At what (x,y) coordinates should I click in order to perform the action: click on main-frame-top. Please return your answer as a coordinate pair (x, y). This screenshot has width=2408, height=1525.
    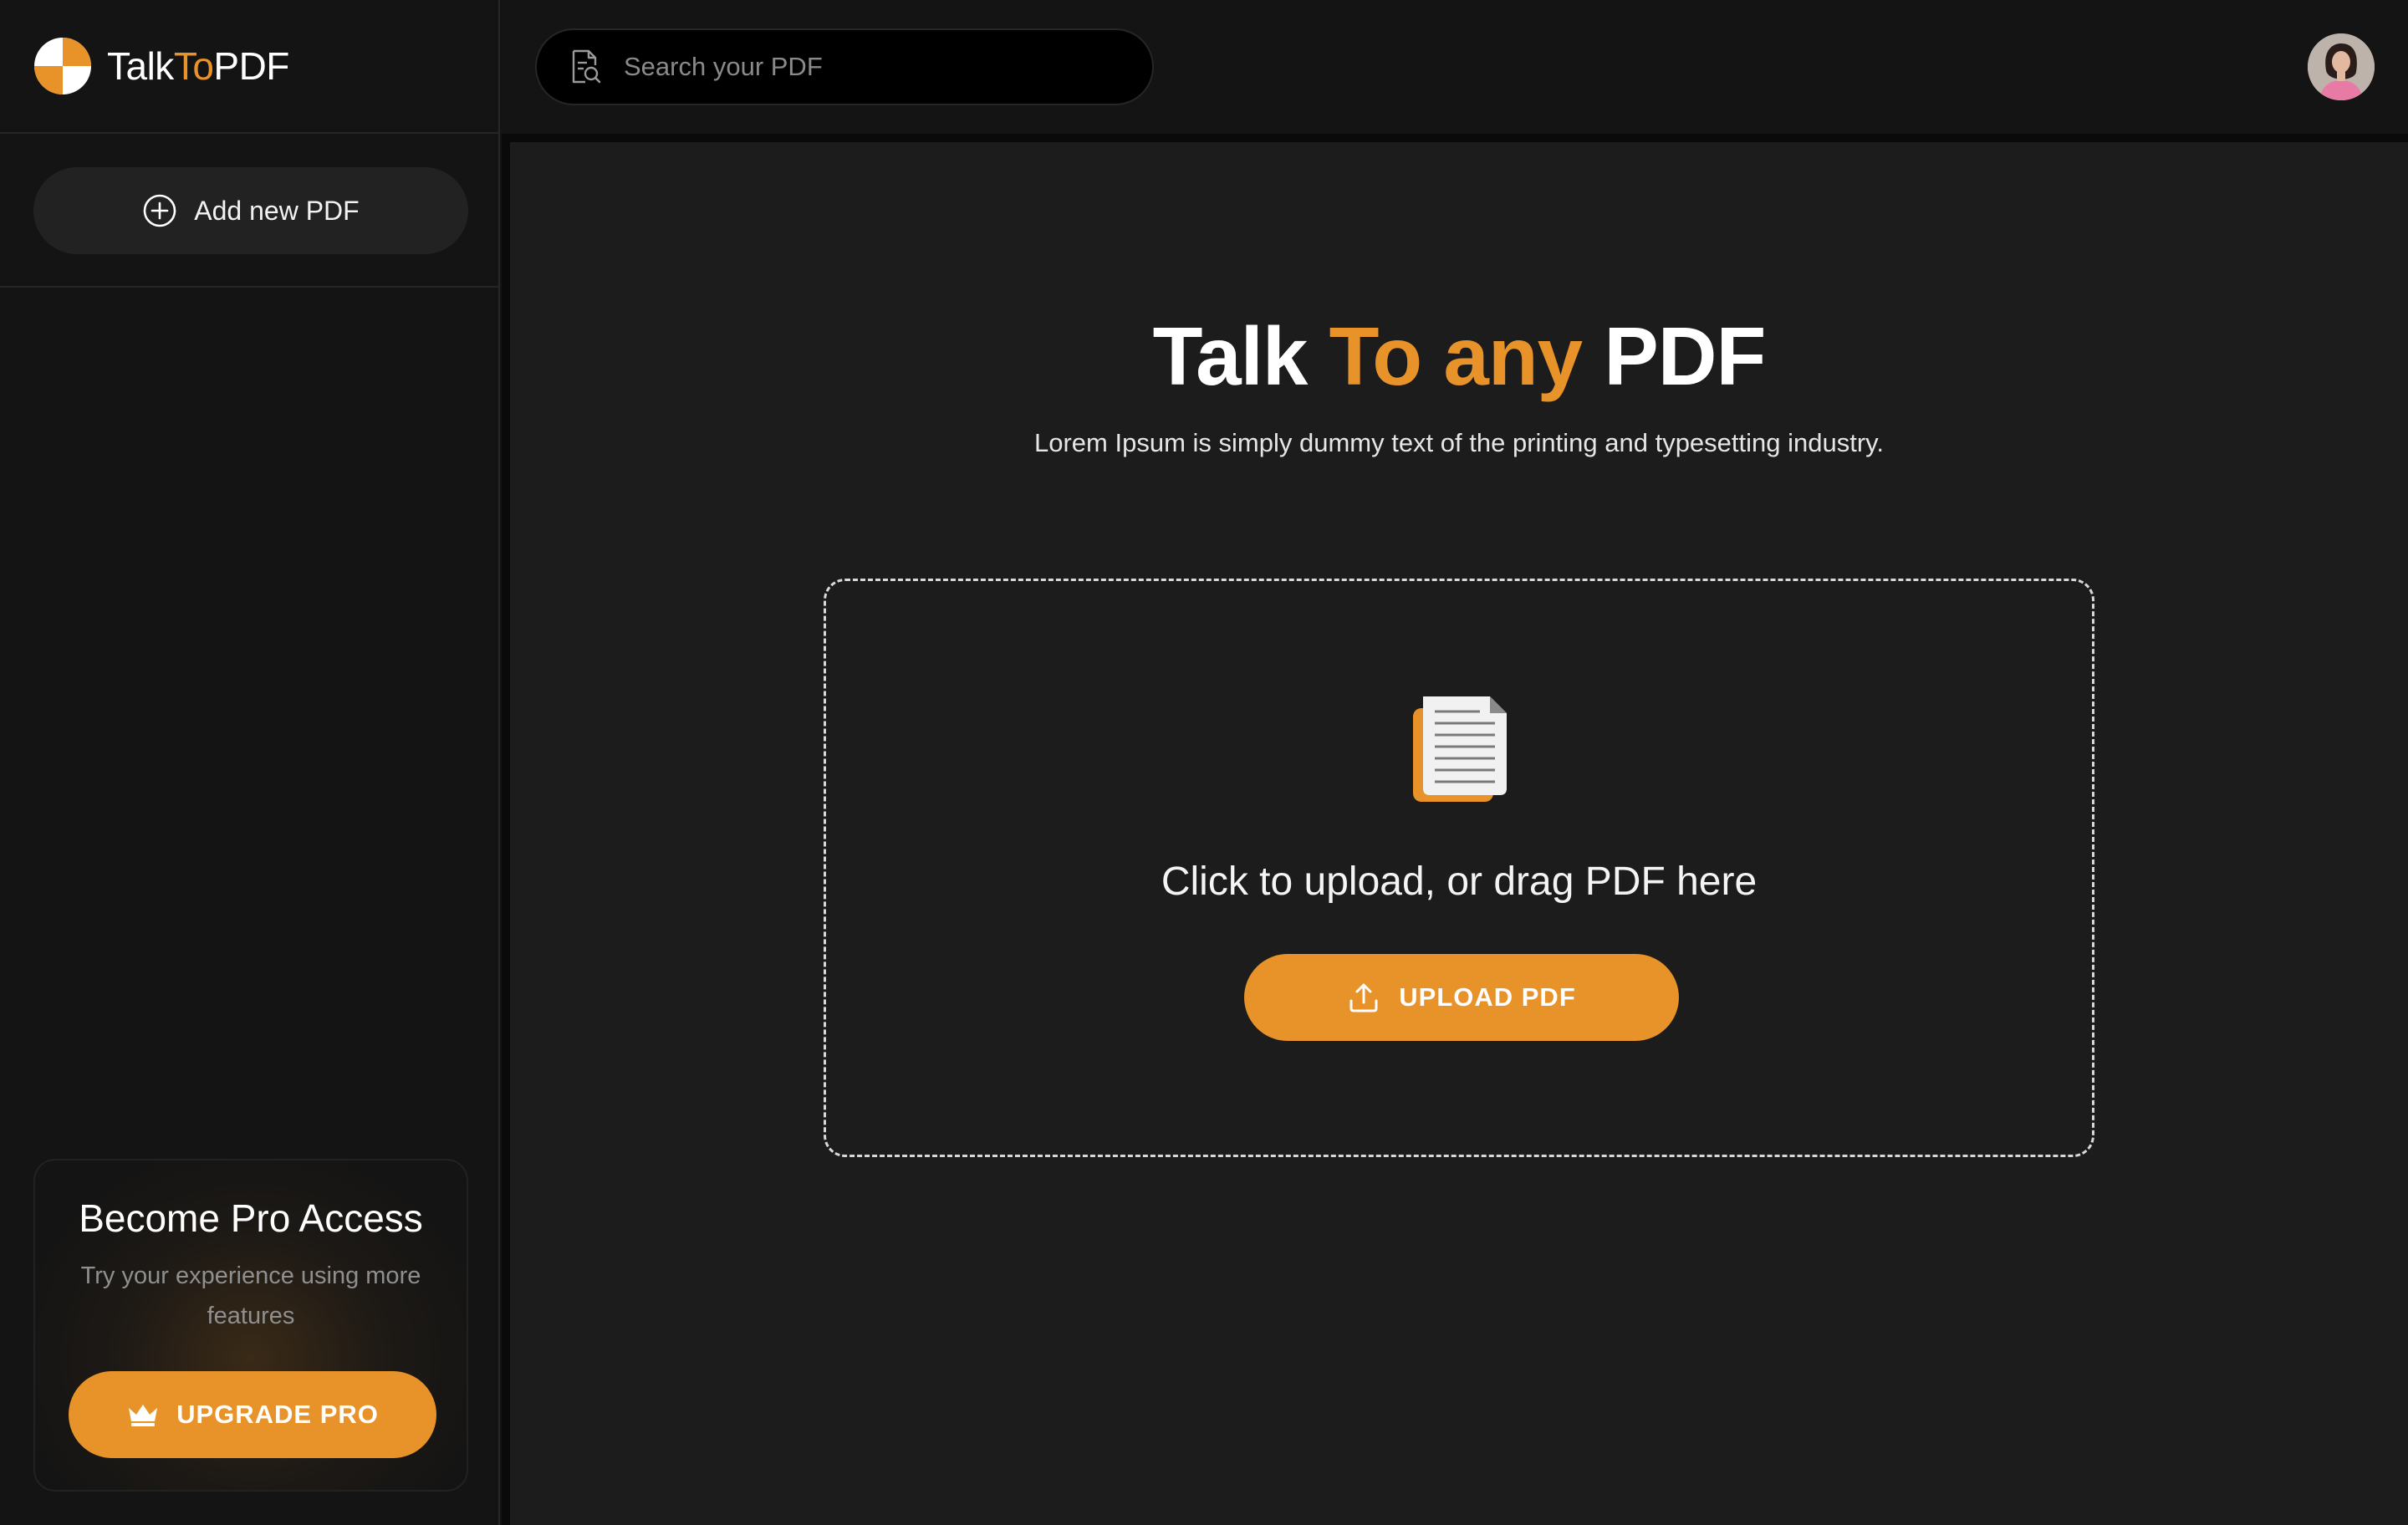
    Looking at the image, I should click on (1455, 138).